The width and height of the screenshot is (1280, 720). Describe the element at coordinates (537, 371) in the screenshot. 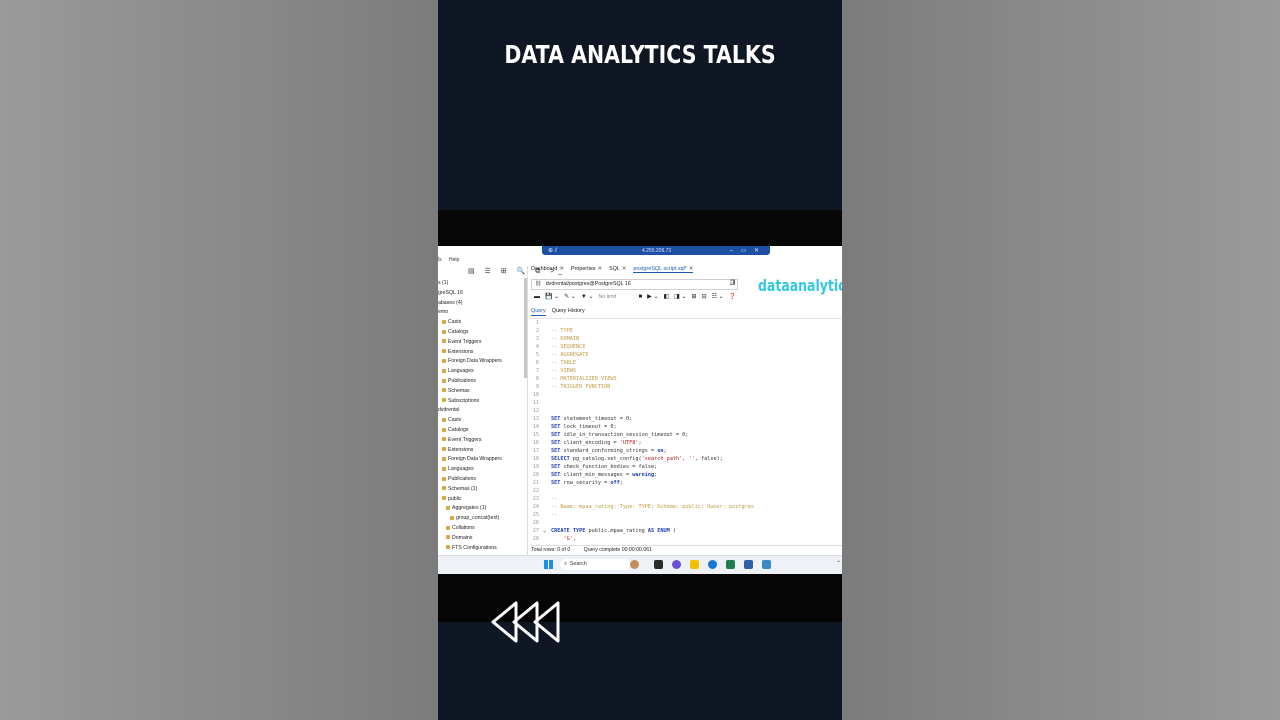

I see `line-number: 7` at that location.